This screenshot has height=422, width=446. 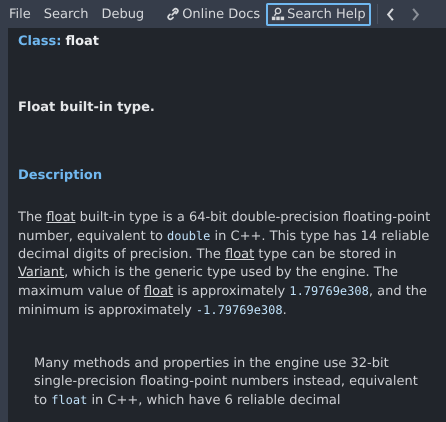 What do you see at coordinates (415, 14) in the screenshot?
I see `forward-icon` at bounding box center [415, 14].